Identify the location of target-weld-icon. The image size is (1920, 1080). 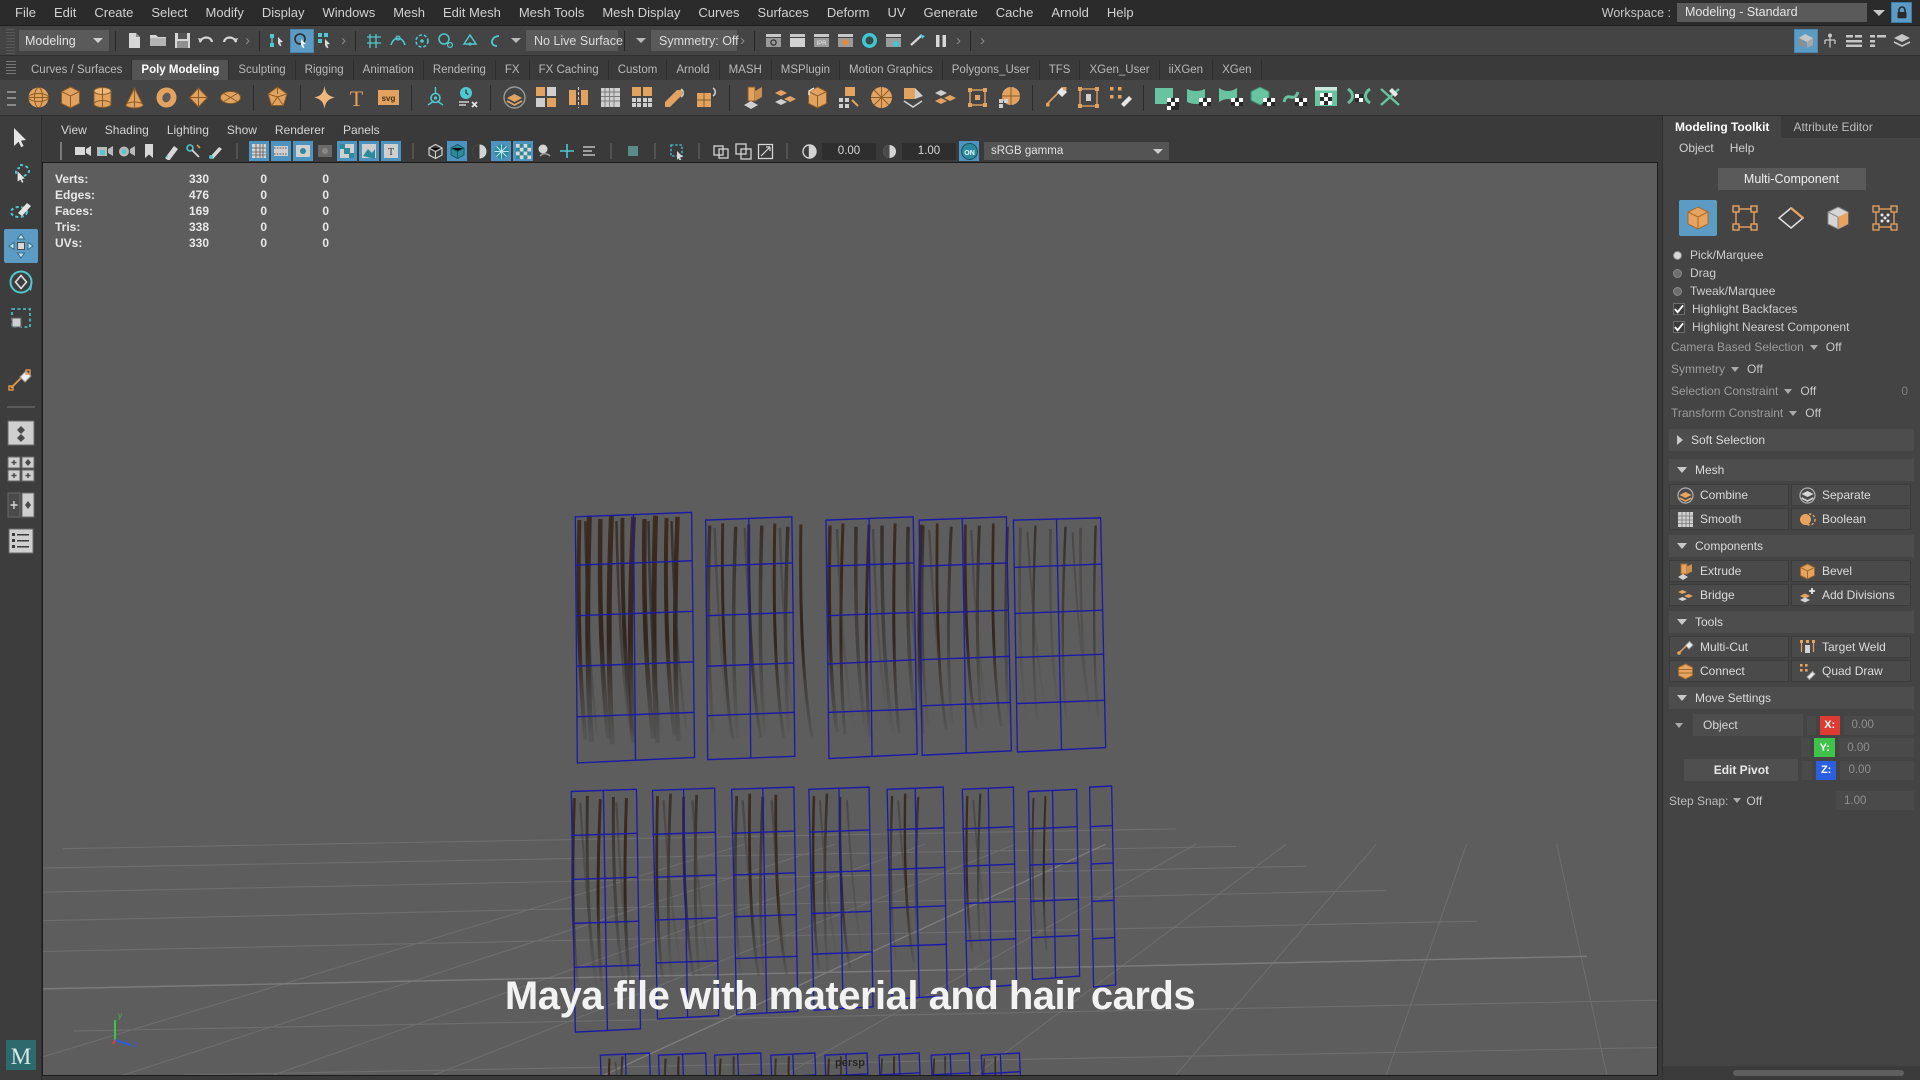
(1088, 98).